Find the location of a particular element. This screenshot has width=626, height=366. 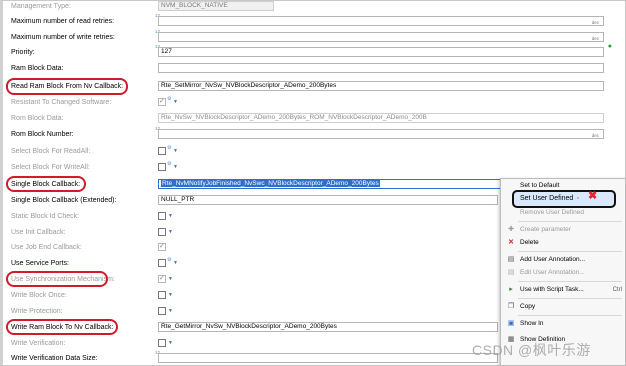

menu-label: Create parameter is located at coordinates (545, 229).